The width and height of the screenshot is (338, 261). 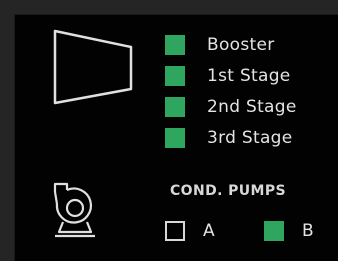 I want to click on pump-a-label: A, so click(x=209, y=231).